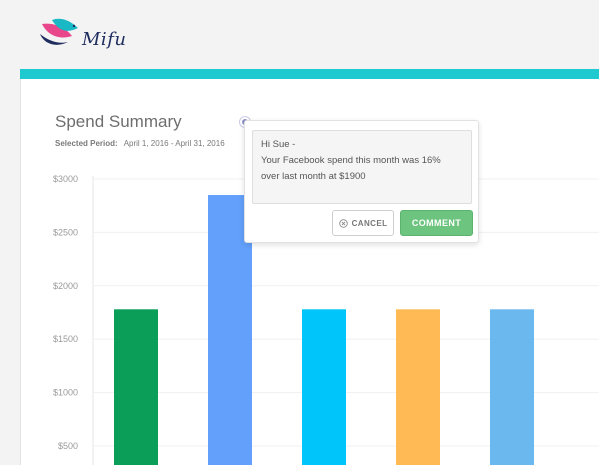 The width and height of the screenshot is (599, 465). I want to click on comment-button-label: COMMENT, so click(436, 223).